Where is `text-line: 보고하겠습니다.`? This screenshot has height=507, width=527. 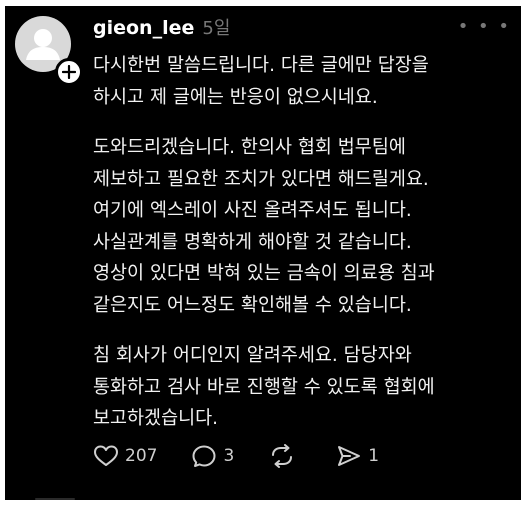
text-line: 보고하겠습니다. is located at coordinates (156, 418).